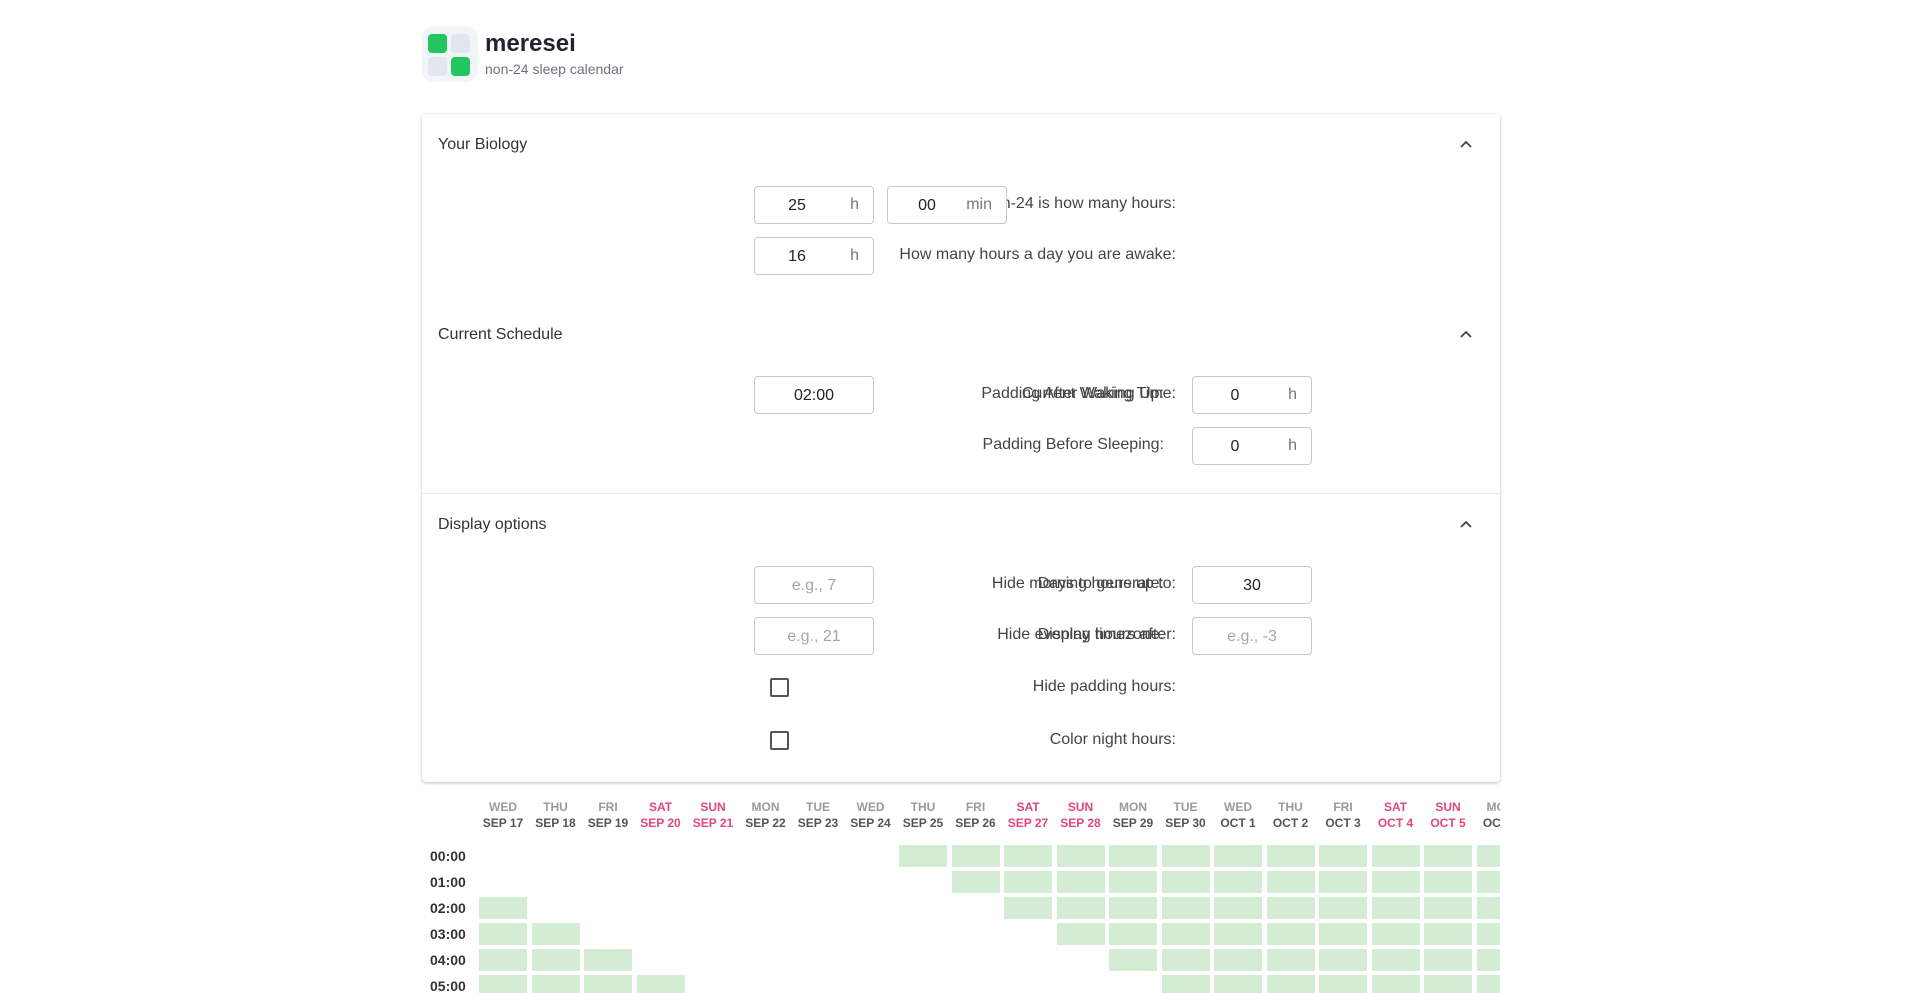  Describe the element at coordinates (814, 256) in the screenshot. I see `awake-hours-input: 16 h` at that location.